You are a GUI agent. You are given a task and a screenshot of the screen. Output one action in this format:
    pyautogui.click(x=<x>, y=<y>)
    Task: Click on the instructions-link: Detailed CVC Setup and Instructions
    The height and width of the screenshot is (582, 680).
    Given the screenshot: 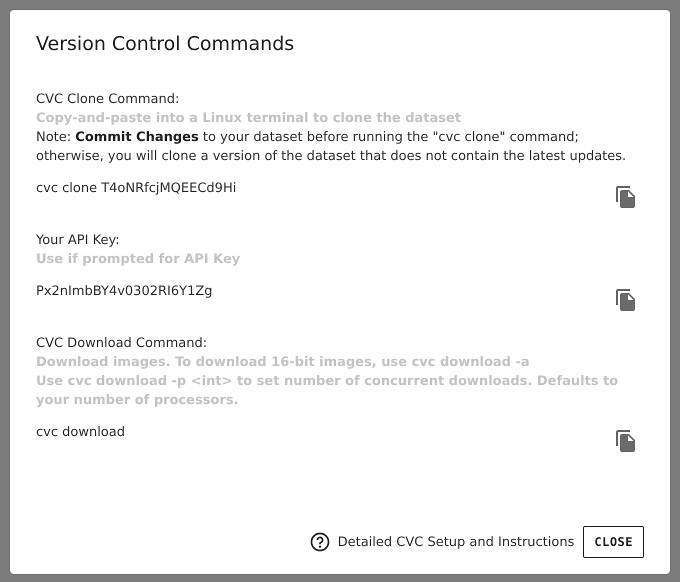 What is the action you would take?
    pyautogui.click(x=456, y=542)
    